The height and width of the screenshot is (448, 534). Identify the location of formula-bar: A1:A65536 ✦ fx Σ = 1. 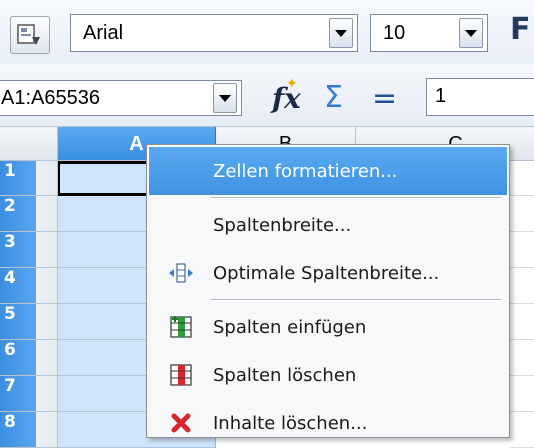
(267, 95).